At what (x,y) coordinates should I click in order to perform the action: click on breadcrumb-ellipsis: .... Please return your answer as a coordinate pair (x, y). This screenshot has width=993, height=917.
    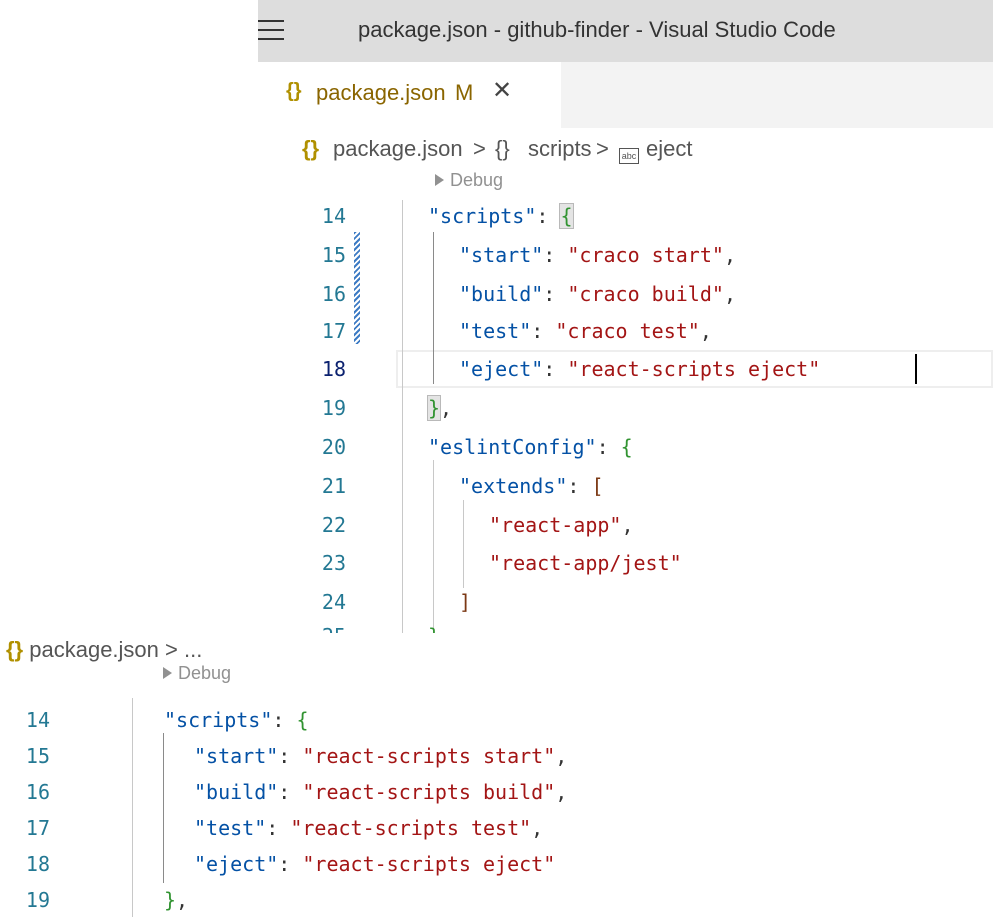
    Looking at the image, I should click on (193, 649).